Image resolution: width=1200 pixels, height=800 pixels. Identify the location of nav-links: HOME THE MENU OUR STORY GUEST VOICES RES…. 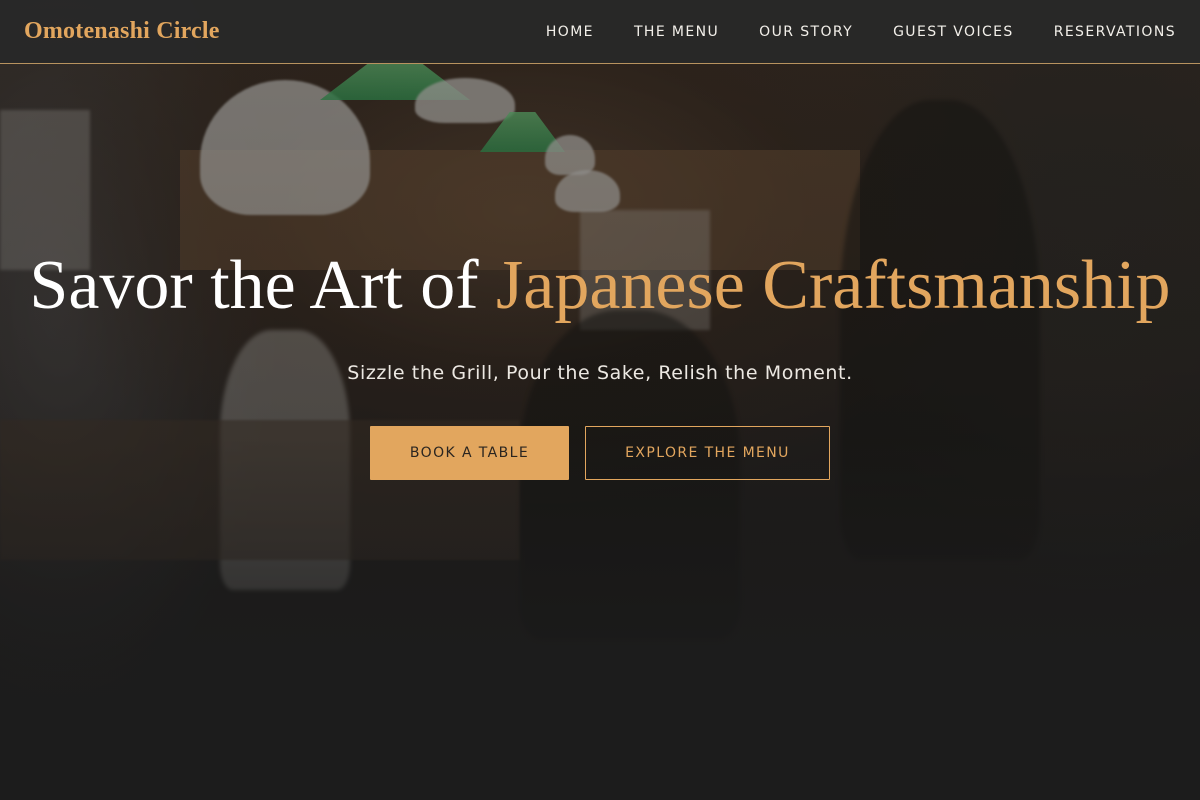
(861, 32).